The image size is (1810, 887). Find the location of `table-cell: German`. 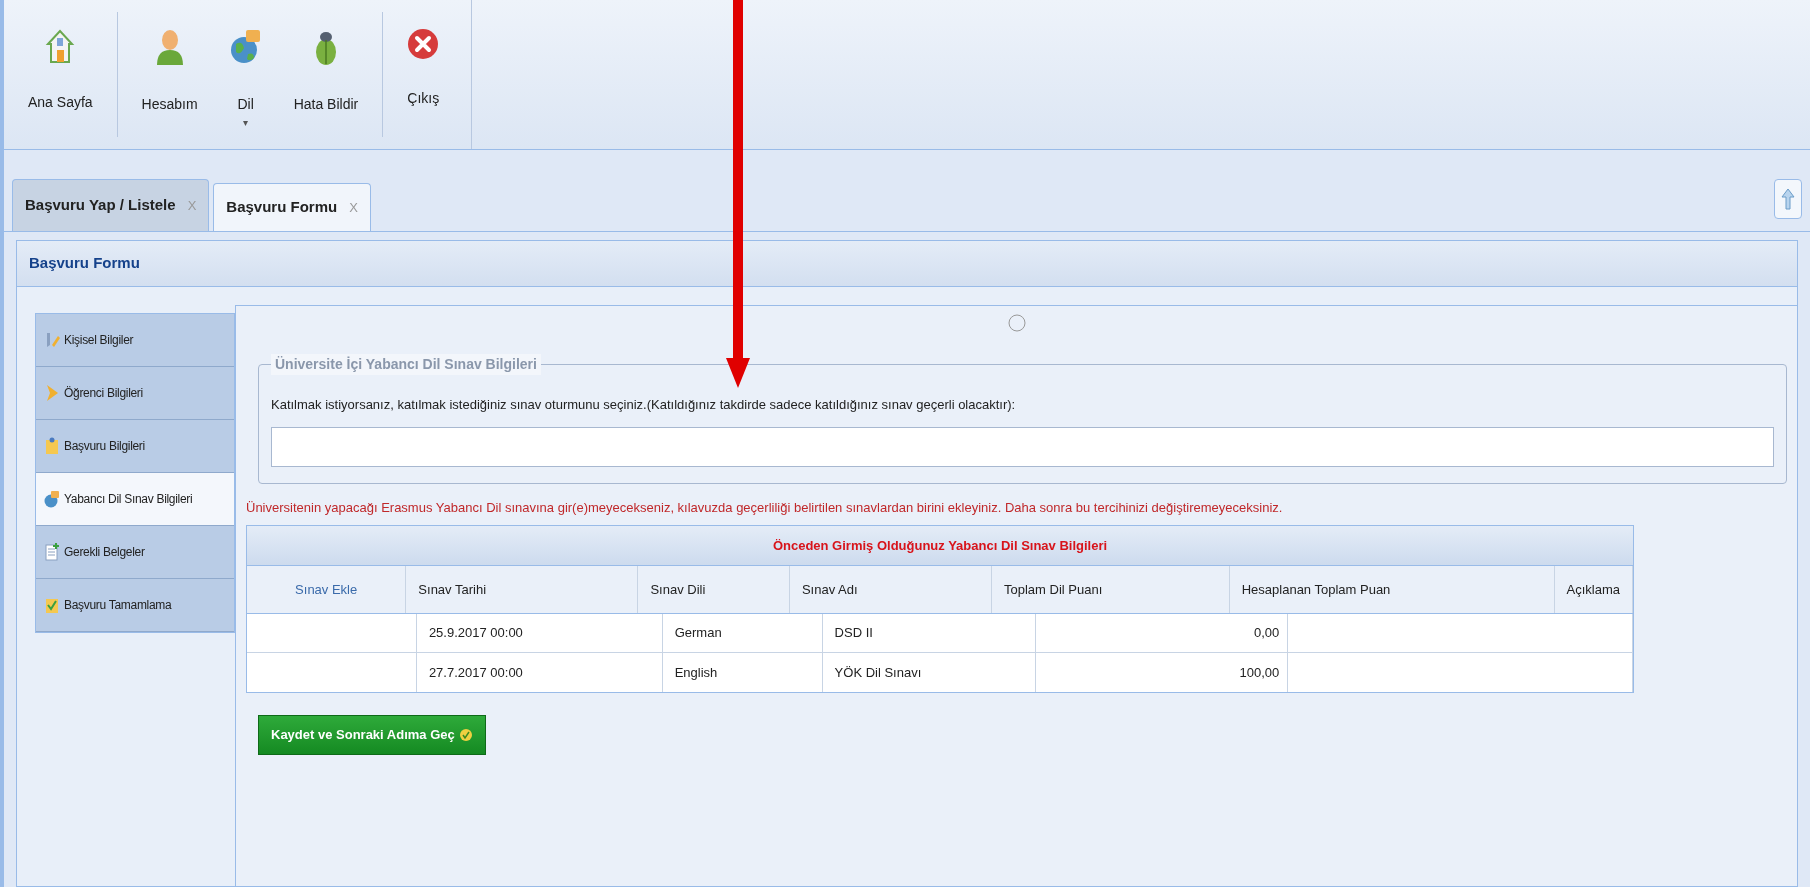

table-cell: German is located at coordinates (742, 633).